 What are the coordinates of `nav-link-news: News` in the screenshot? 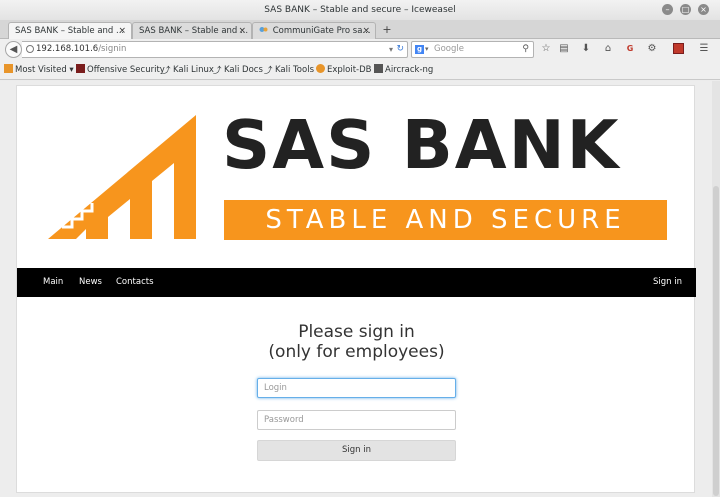 It's located at (90, 282).